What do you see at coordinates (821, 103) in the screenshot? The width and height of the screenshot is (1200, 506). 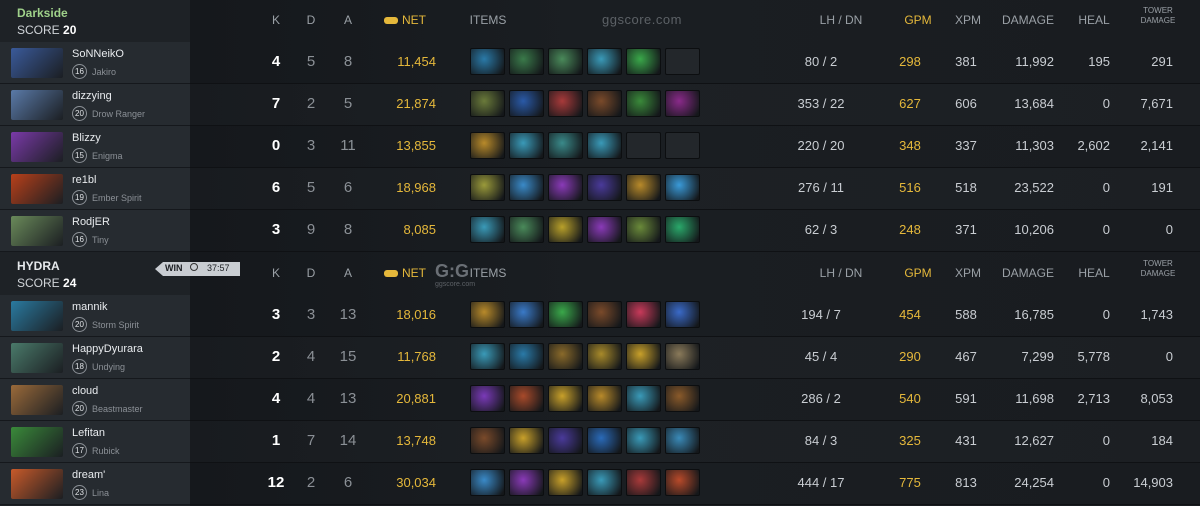 I see `last-hits-denies: 353 / 22` at bounding box center [821, 103].